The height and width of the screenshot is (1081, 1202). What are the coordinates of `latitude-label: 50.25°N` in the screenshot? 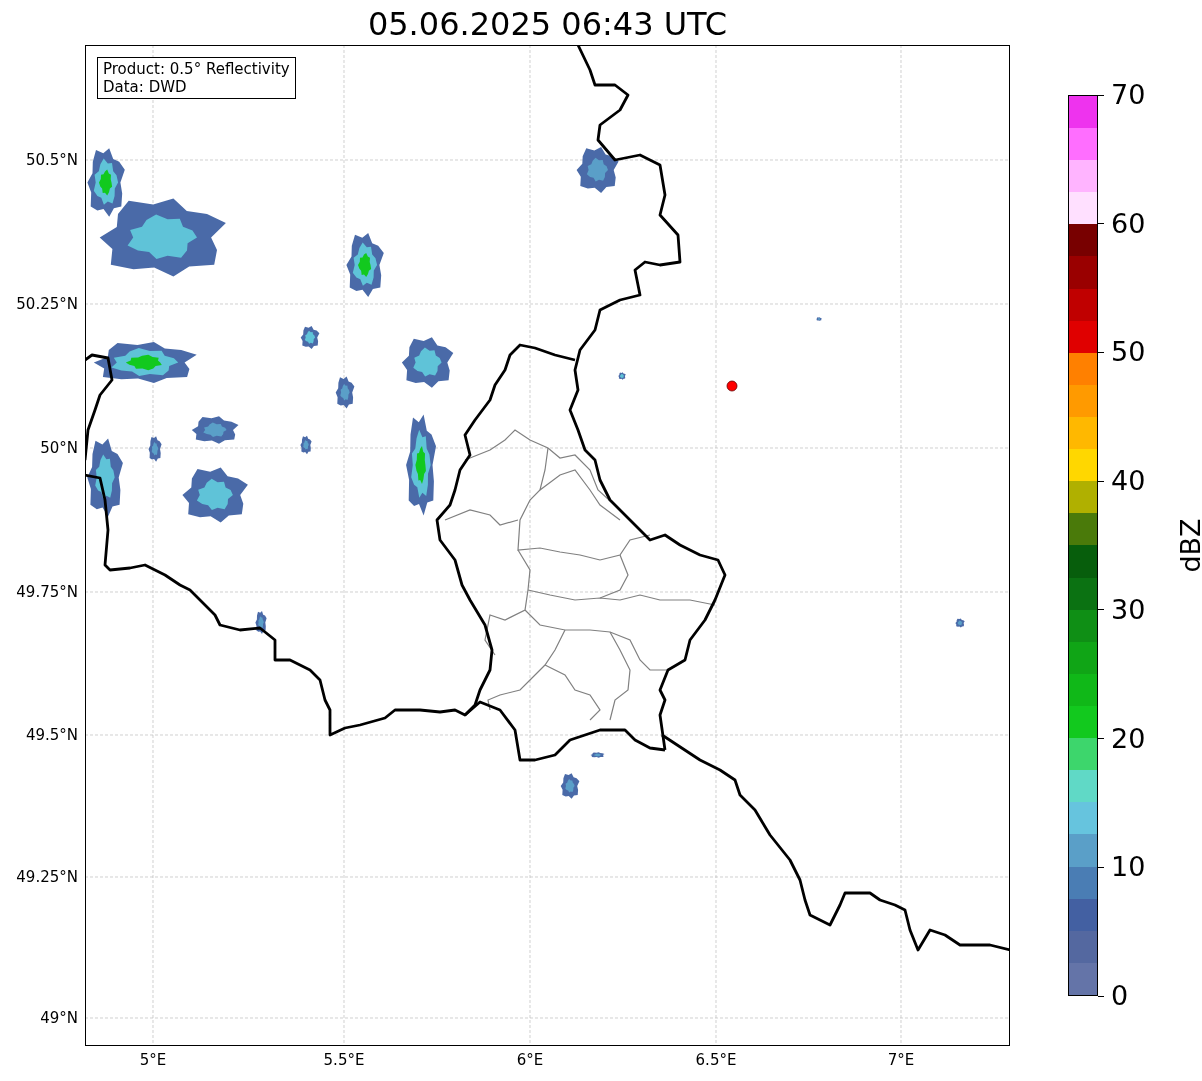 It's located at (47, 304).